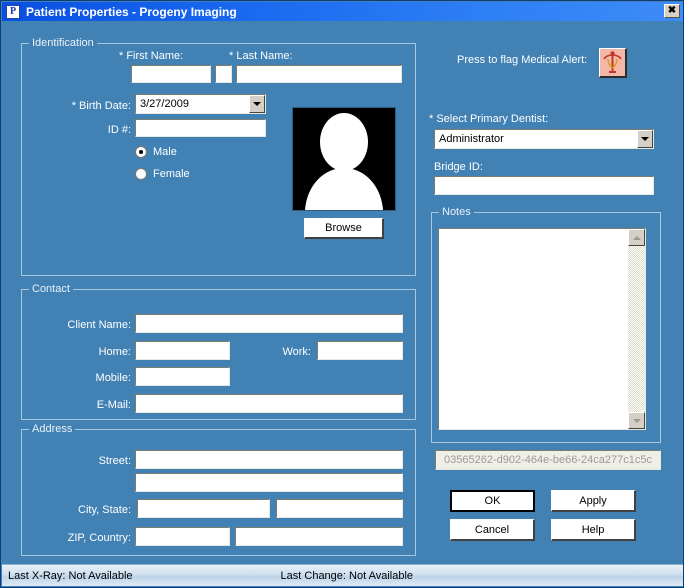 The image size is (684, 588). I want to click on primary-dentist-label: * Select Primary Dentist:, so click(489, 119).